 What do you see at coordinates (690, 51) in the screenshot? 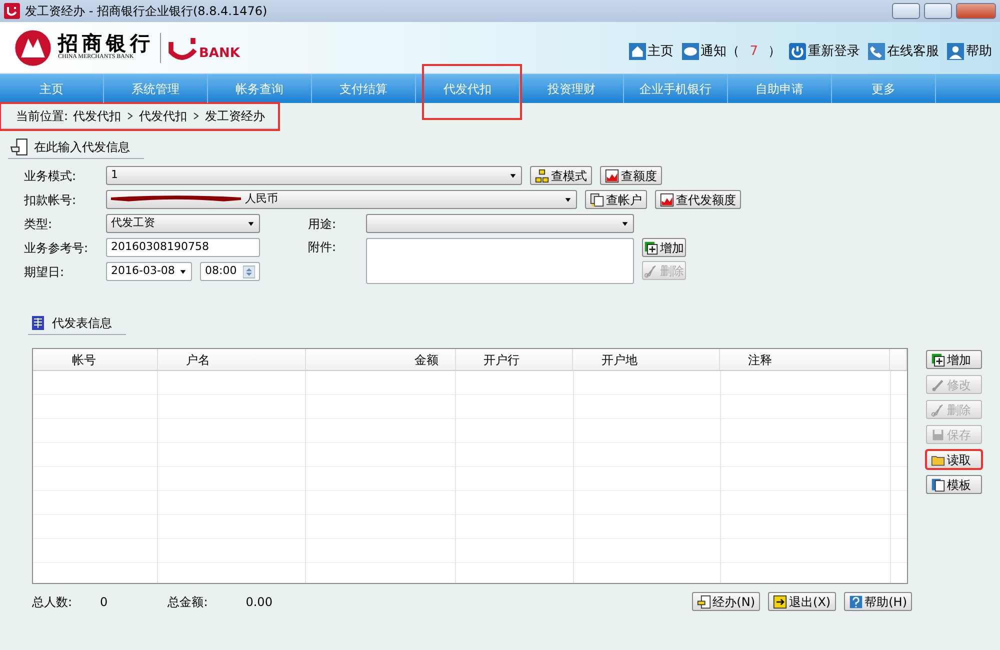
I see `chat-bubble-icon` at bounding box center [690, 51].